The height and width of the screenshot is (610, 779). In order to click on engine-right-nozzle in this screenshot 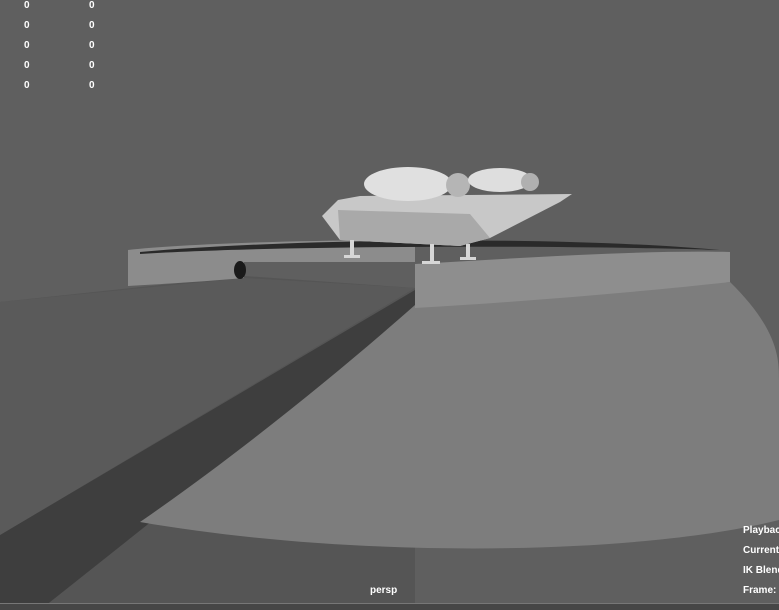, I will do `click(530, 182)`.